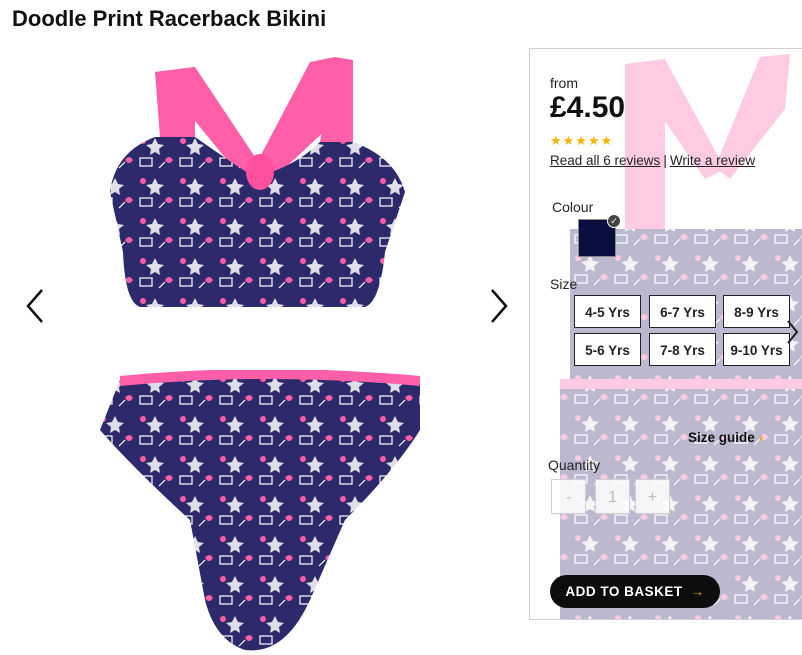 This screenshot has width=802, height=655. I want to click on quantity-increase-button: +, so click(652, 496).